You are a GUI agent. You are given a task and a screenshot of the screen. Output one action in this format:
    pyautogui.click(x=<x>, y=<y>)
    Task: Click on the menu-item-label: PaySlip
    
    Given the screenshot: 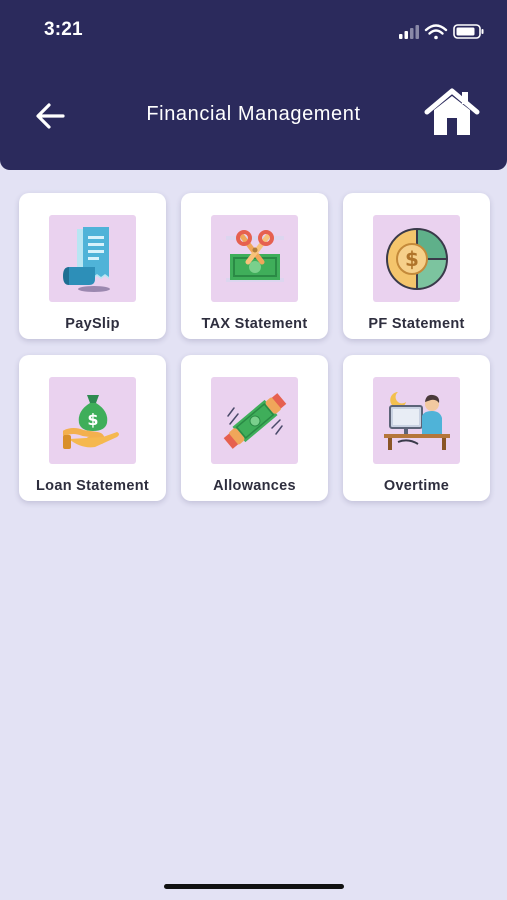 What is the action you would take?
    pyautogui.click(x=92, y=324)
    